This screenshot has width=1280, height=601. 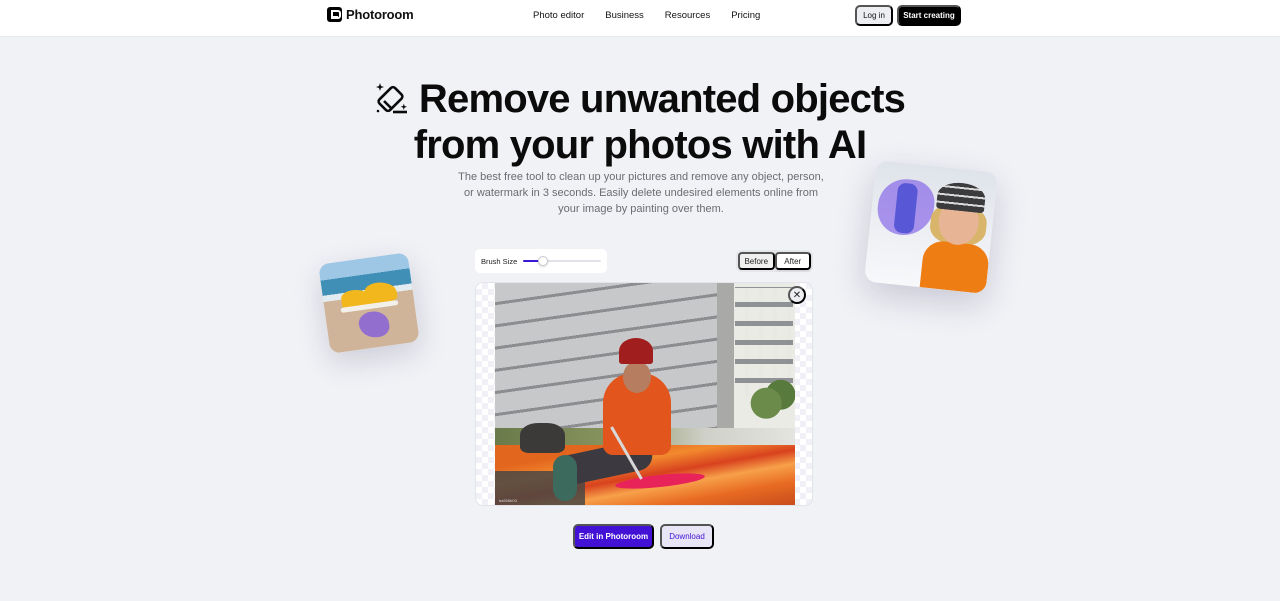 What do you see at coordinates (637, 377) in the screenshot?
I see `photo-head` at bounding box center [637, 377].